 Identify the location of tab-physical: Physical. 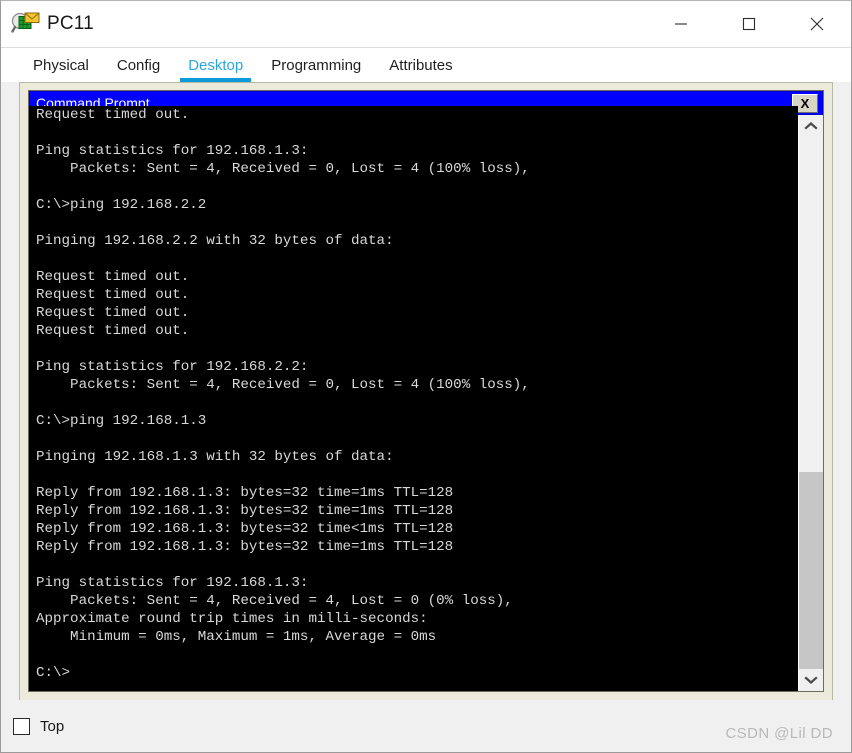
(61, 65).